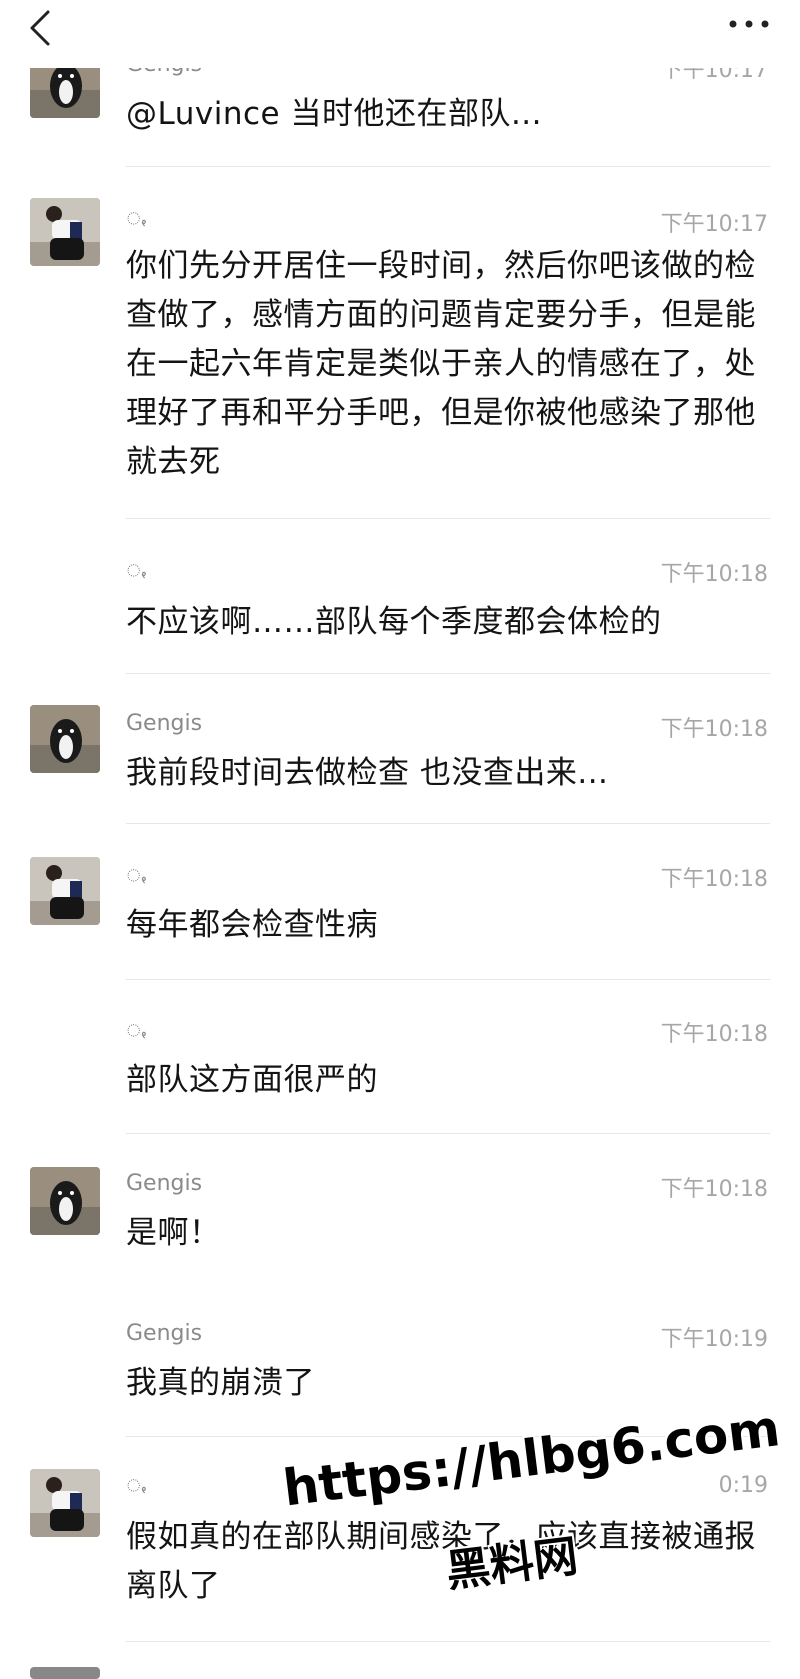 The height and width of the screenshot is (1679, 800). What do you see at coordinates (400, 1210) in the screenshot?
I see `comment-item: Gengis 下午10:18 是啊！` at bounding box center [400, 1210].